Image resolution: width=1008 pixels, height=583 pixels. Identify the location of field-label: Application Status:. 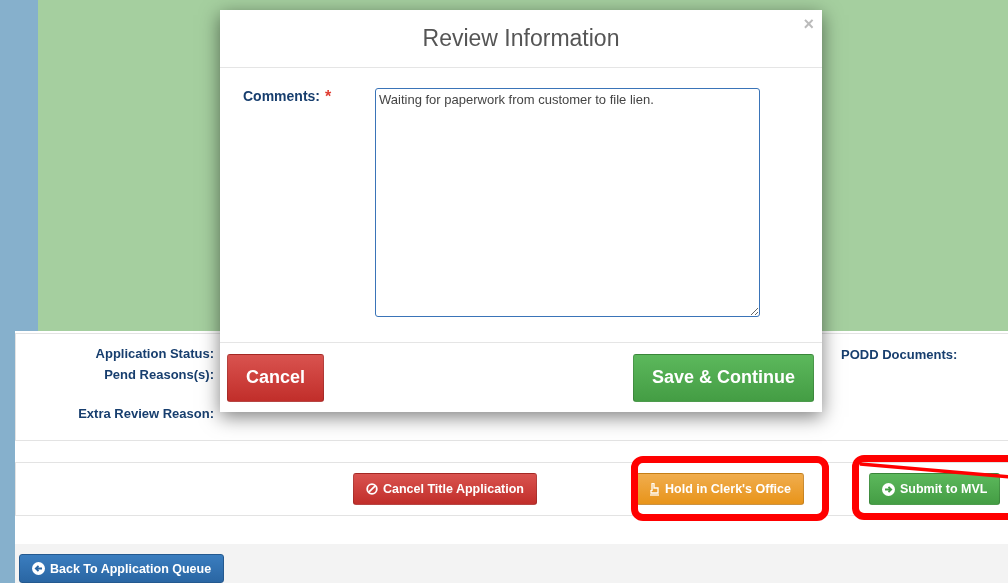
(154, 353).